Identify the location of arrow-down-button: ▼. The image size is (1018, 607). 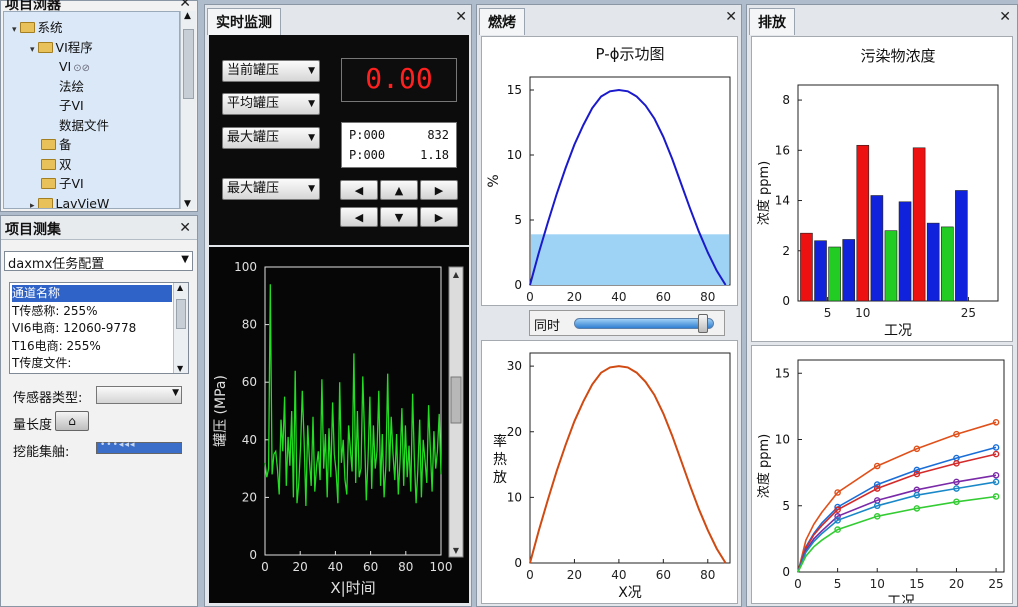
(399, 217).